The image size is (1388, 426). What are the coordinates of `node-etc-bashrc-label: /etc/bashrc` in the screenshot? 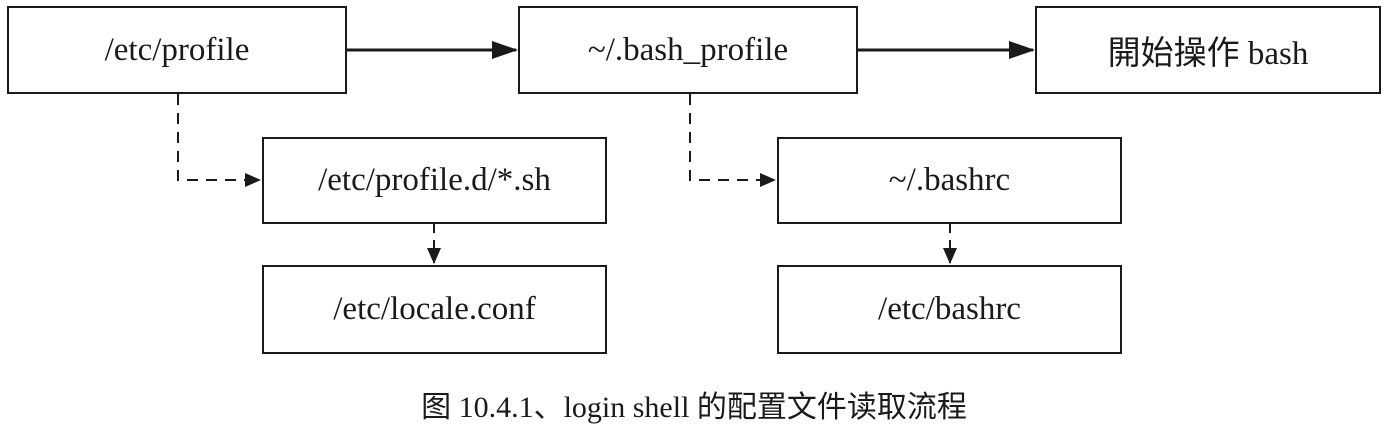 It's located at (949, 309).